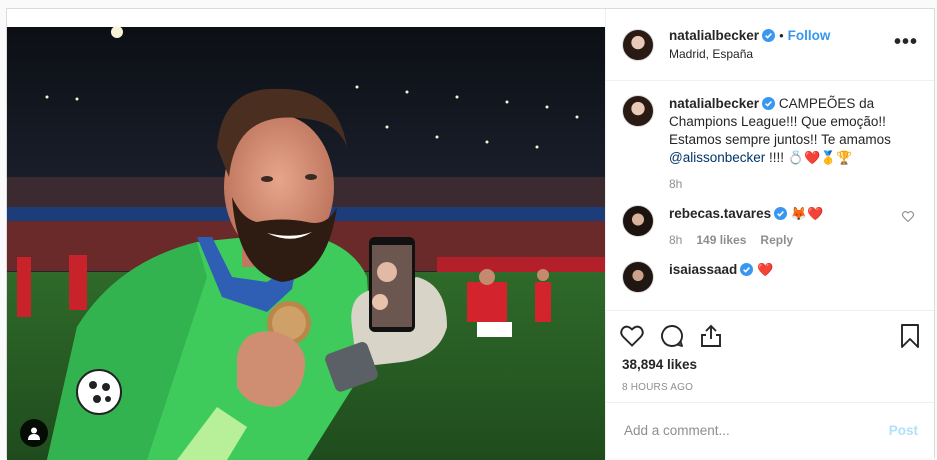 This screenshot has height=460, width=937. Describe the element at coordinates (720, 213) in the screenshot. I see `username-link: rebecas.tavares` at that location.